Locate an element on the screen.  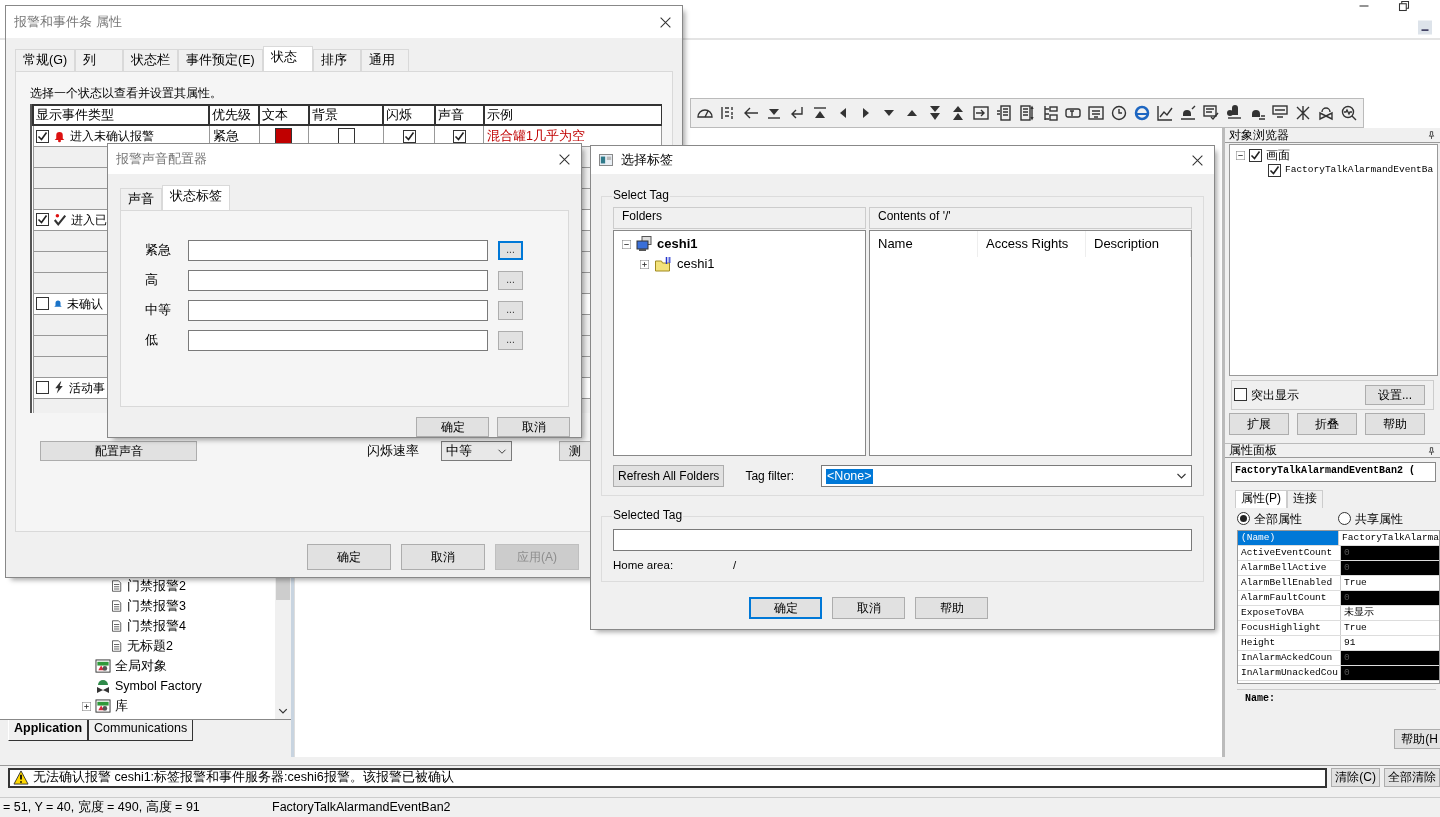
panel-button: 帮助 is located at coordinates (1395, 424).